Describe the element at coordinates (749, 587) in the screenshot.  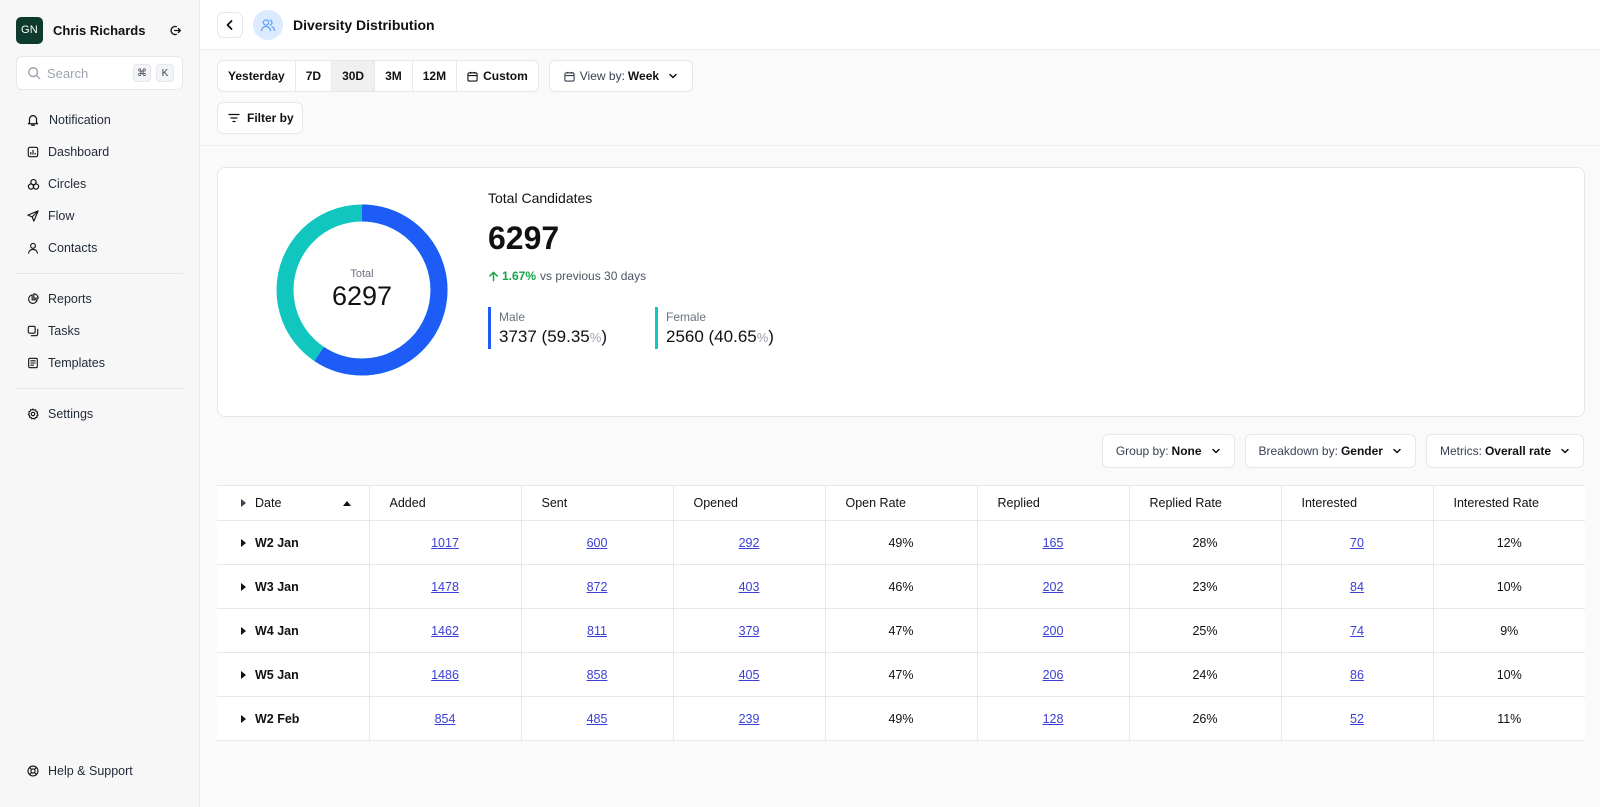
I see `opened-link: 403` at that location.